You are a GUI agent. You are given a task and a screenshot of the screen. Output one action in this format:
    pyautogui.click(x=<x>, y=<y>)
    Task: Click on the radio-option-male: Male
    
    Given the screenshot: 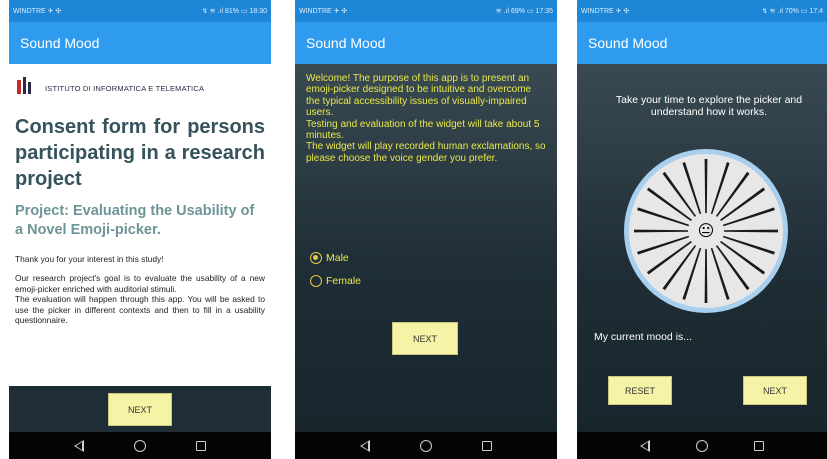 What is the action you would take?
    pyautogui.click(x=329, y=258)
    